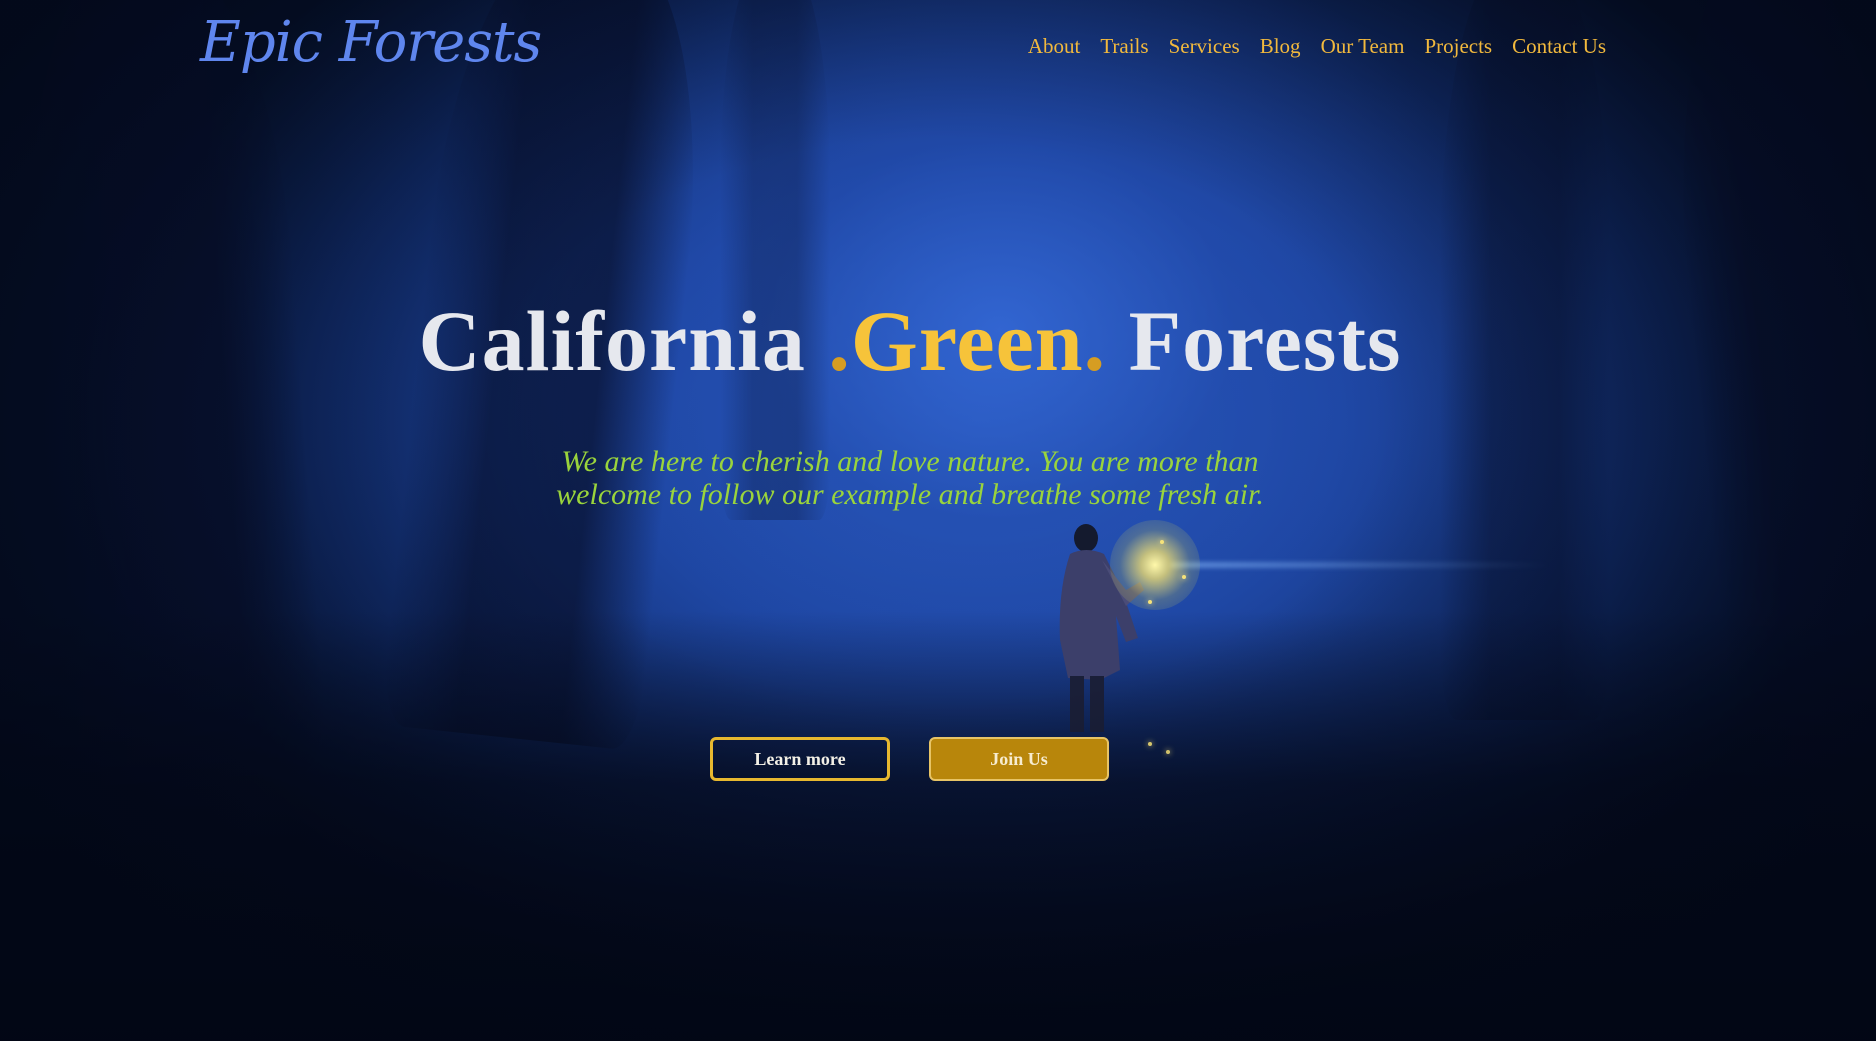 The width and height of the screenshot is (1876, 1041). I want to click on hero-title: California .Green. Forests, so click(910, 341).